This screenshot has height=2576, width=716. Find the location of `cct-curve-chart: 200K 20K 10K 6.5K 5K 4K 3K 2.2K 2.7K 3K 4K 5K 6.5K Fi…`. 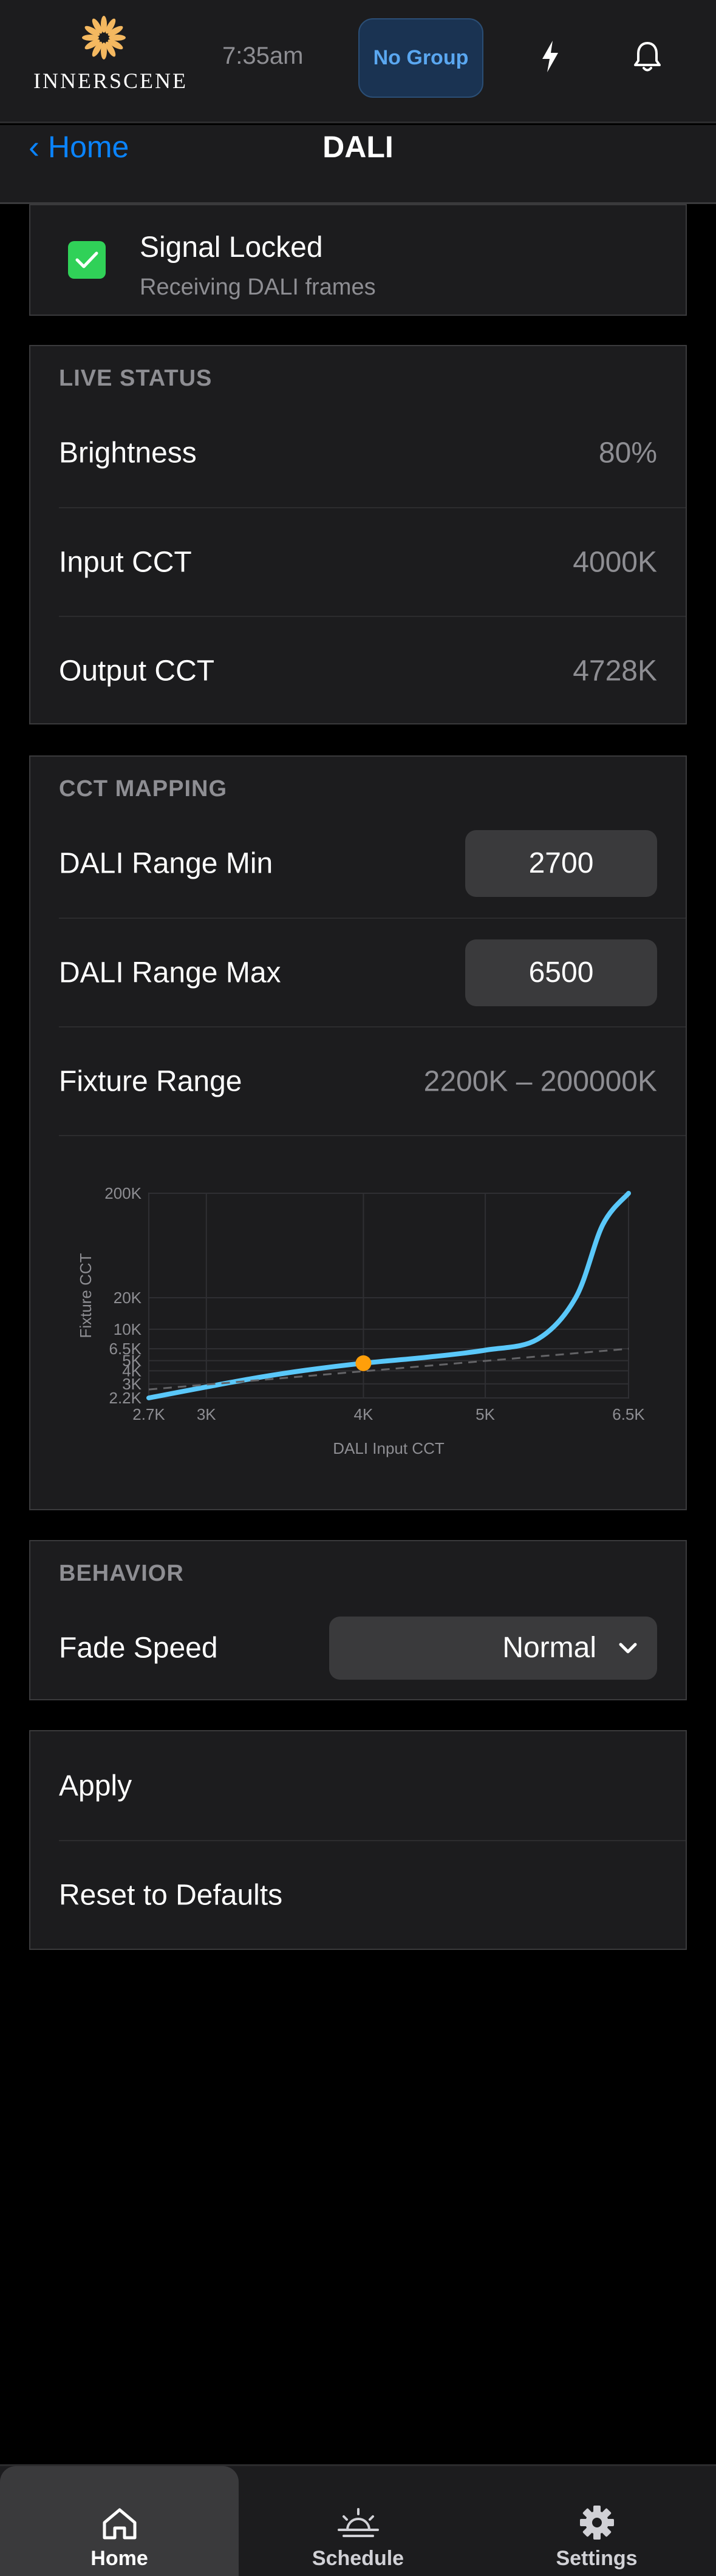

cct-curve-chart: 200K 20K 10K 6.5K 5K 4K 3K 2.2K 2.7K 3K 4K 5K 6.5K Fi… is located at coordinates (358, 1322).